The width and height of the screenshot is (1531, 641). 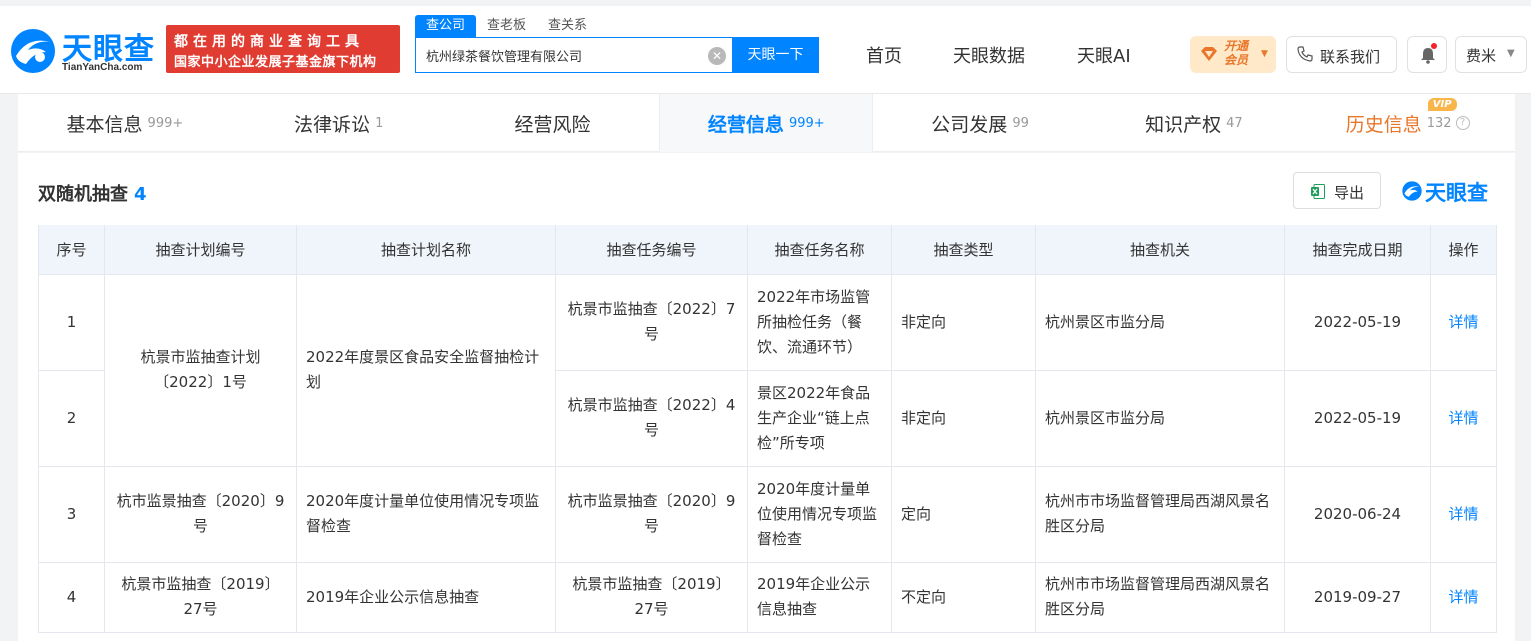 I want to click on search-tab-relation: 查关系, so click(x=567, y=26).